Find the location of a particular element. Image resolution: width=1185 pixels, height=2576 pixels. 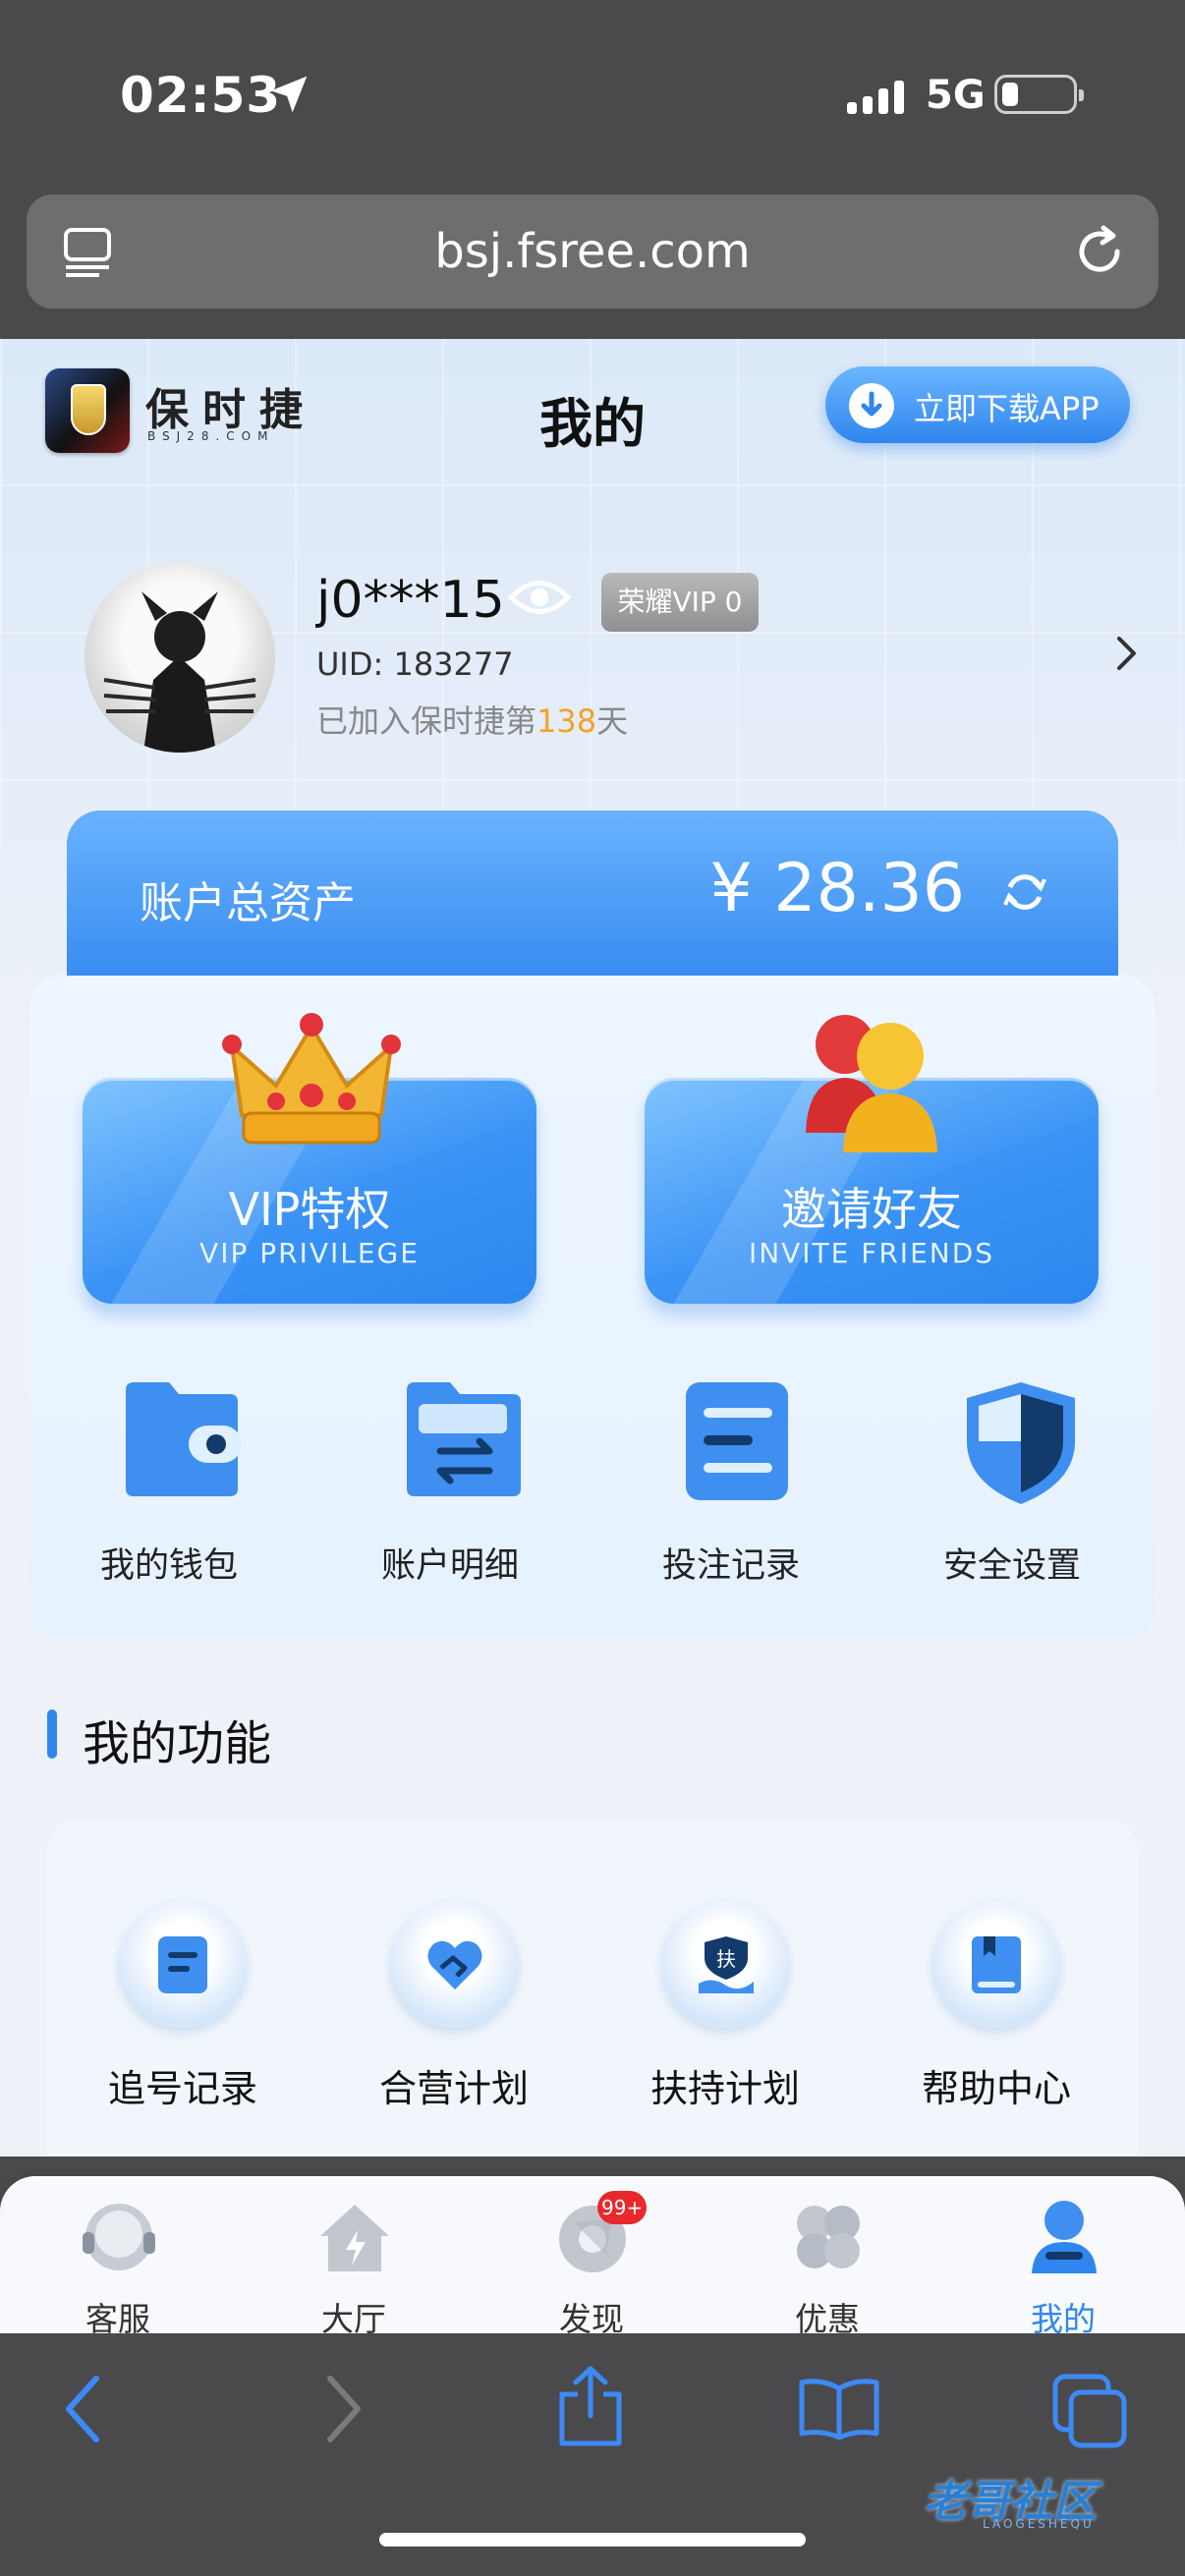

home-indicator is located at coordinates (592, 2540).